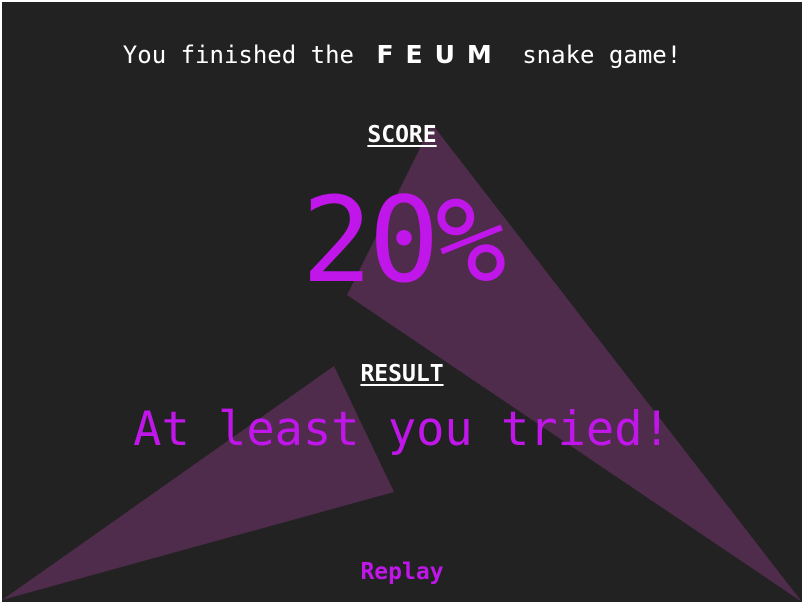 This screenshot has height=604, width=804. I want to click on score-label: SCORE, so click(402, 135).